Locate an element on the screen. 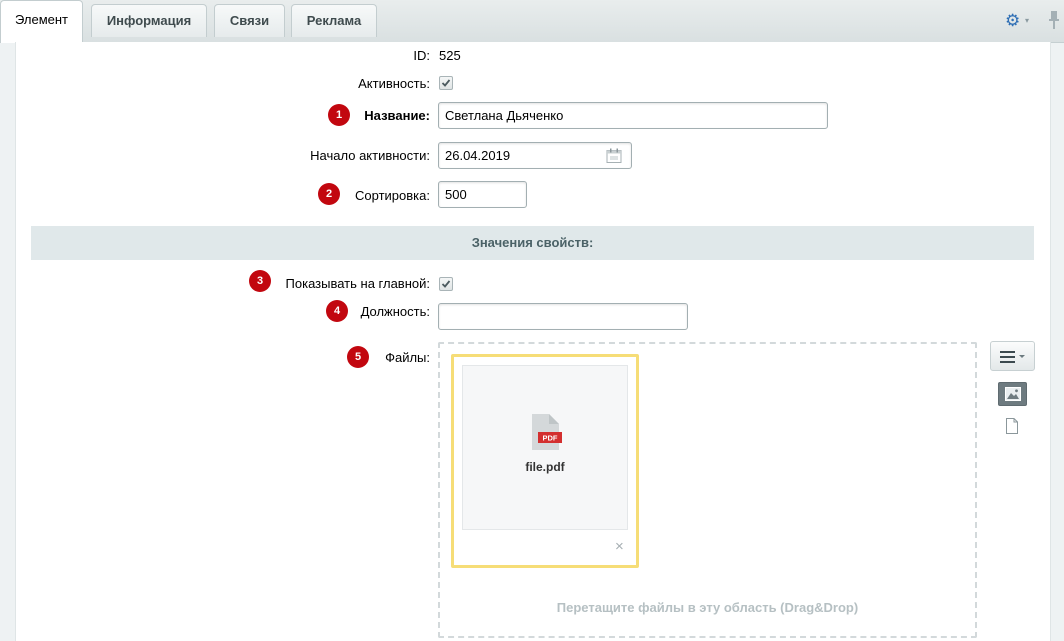 The width and height of the screenshot is (1064, 641). pdf-file-icon: PDF is located at coordinates (547, 432).